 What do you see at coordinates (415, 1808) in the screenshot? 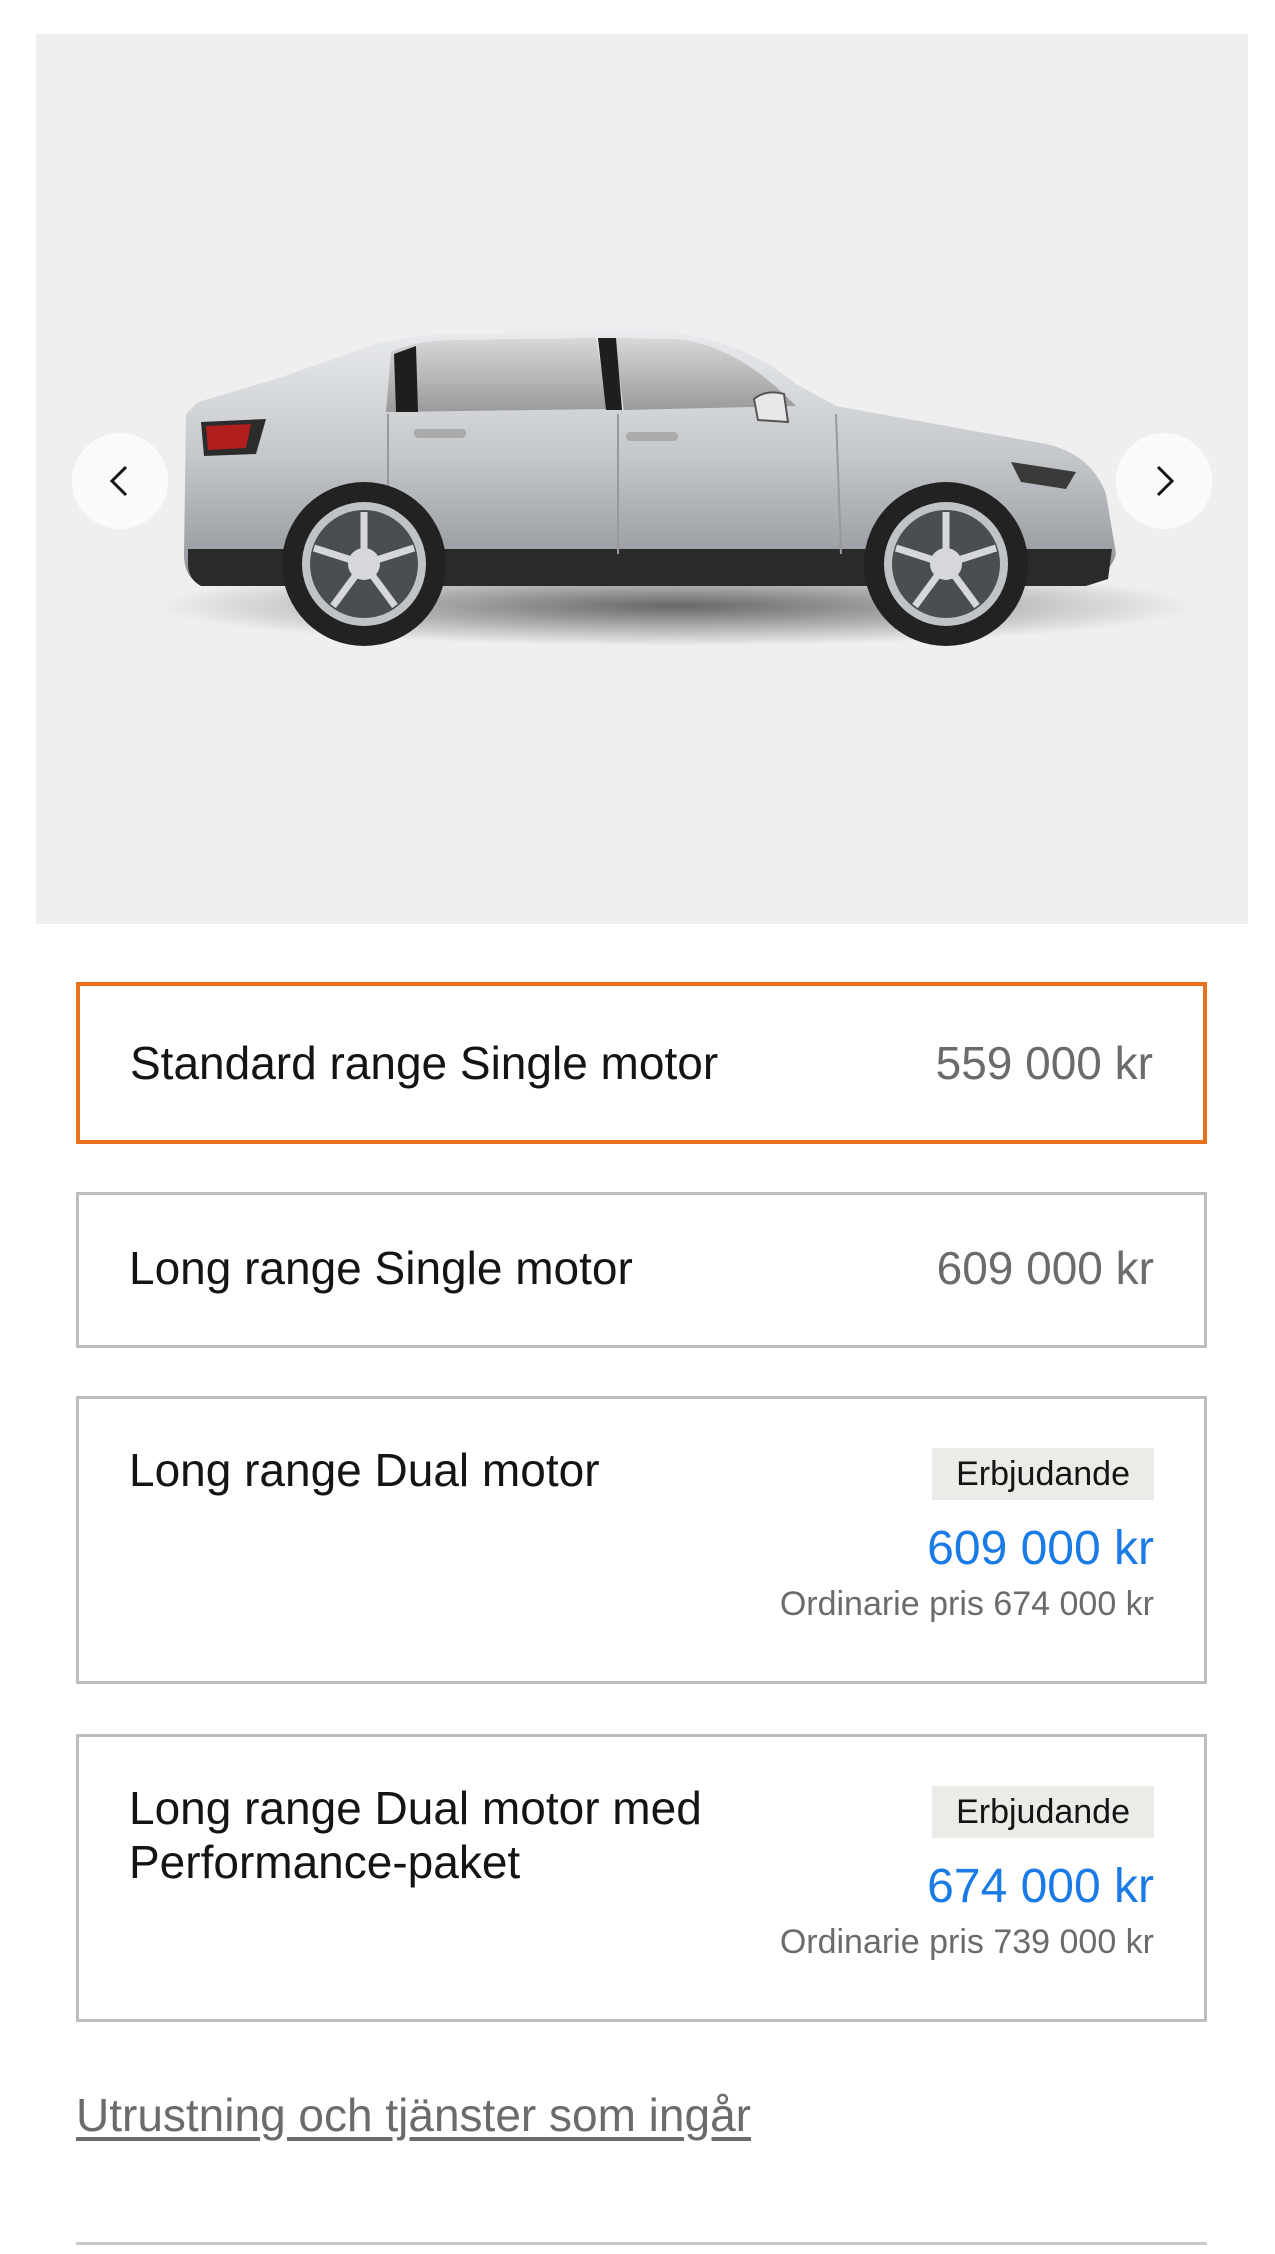
I see `variant-name-line-1: Long range Dual motor med` at bounding box center [415, 1808].